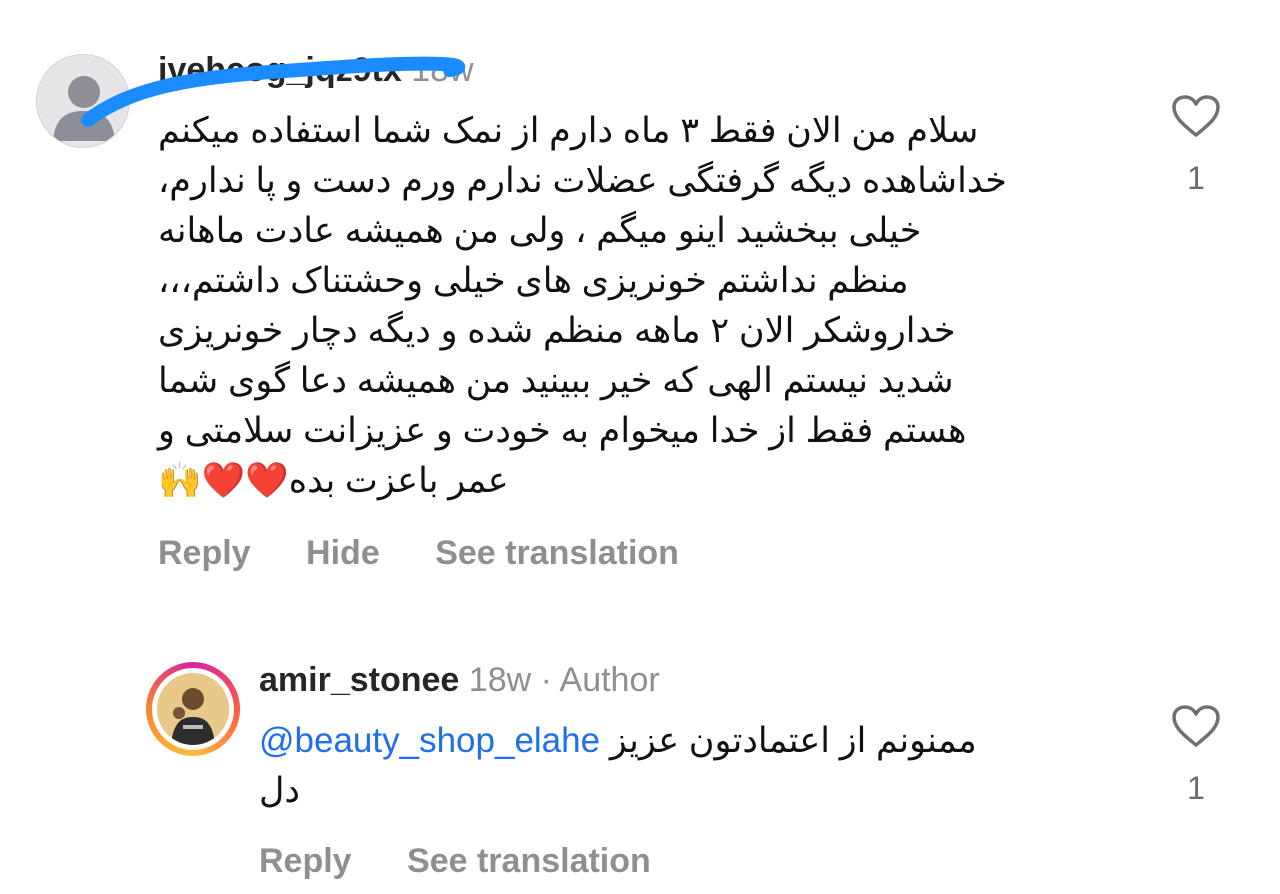 The image size is (1280, 894). What do you see at coordinates (359, 680) in the screenshot?
I see `username: amir_stonee` at bounding box center [359, 680].